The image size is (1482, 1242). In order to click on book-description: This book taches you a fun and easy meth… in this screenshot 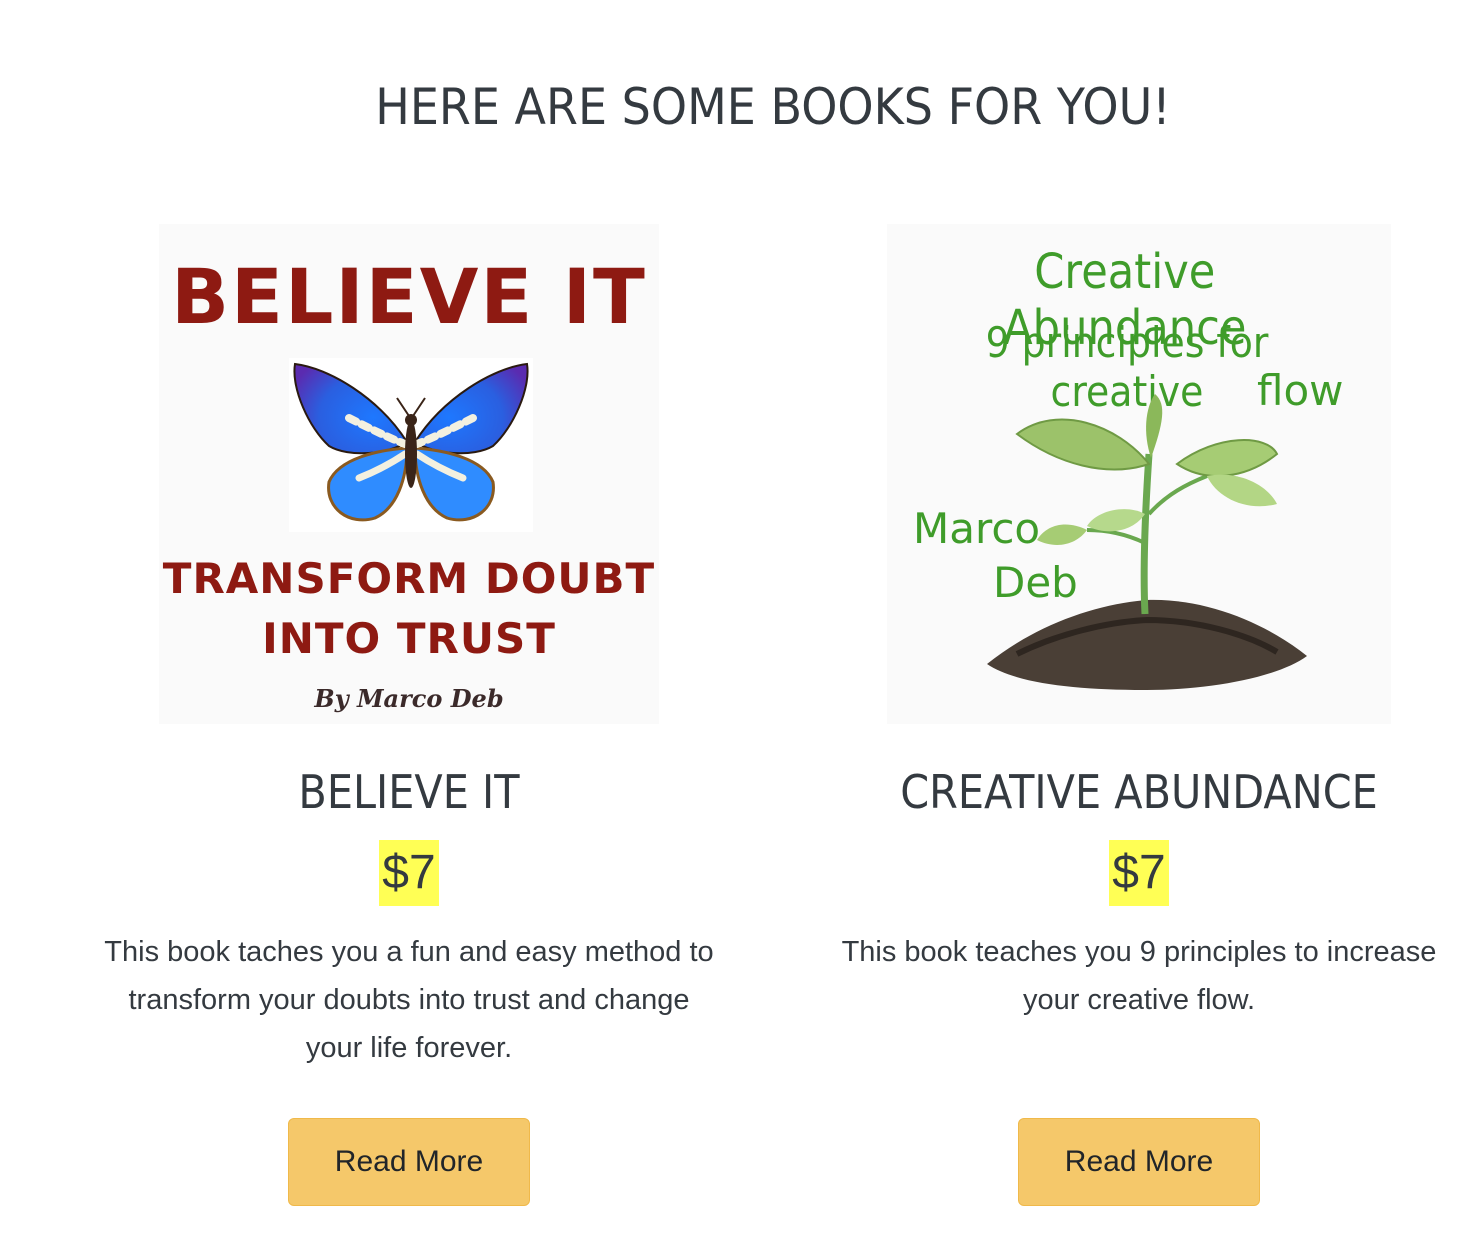, I will do `click(409, 1000)`.